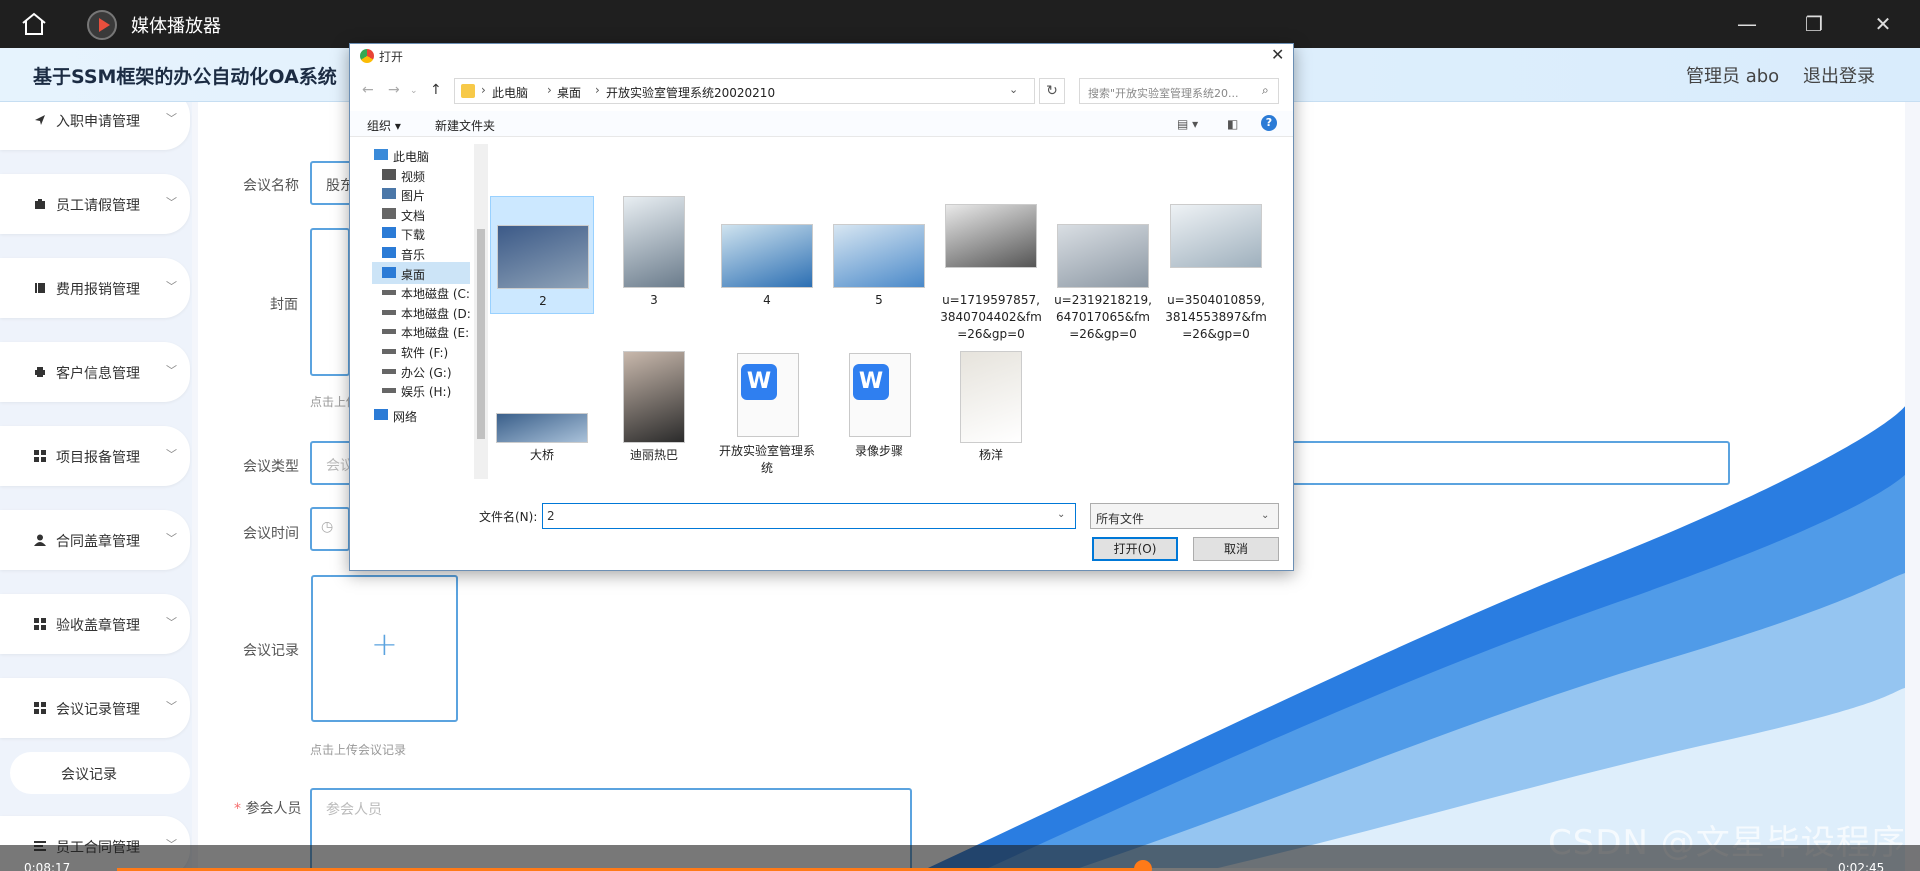 Image resolution: width=1920 pixels, height=871 pixels. What do you see at coordinates (413, 235) in the screenshot?
I see `nav-tree-label: 下载` at bounding box center [413, 235].